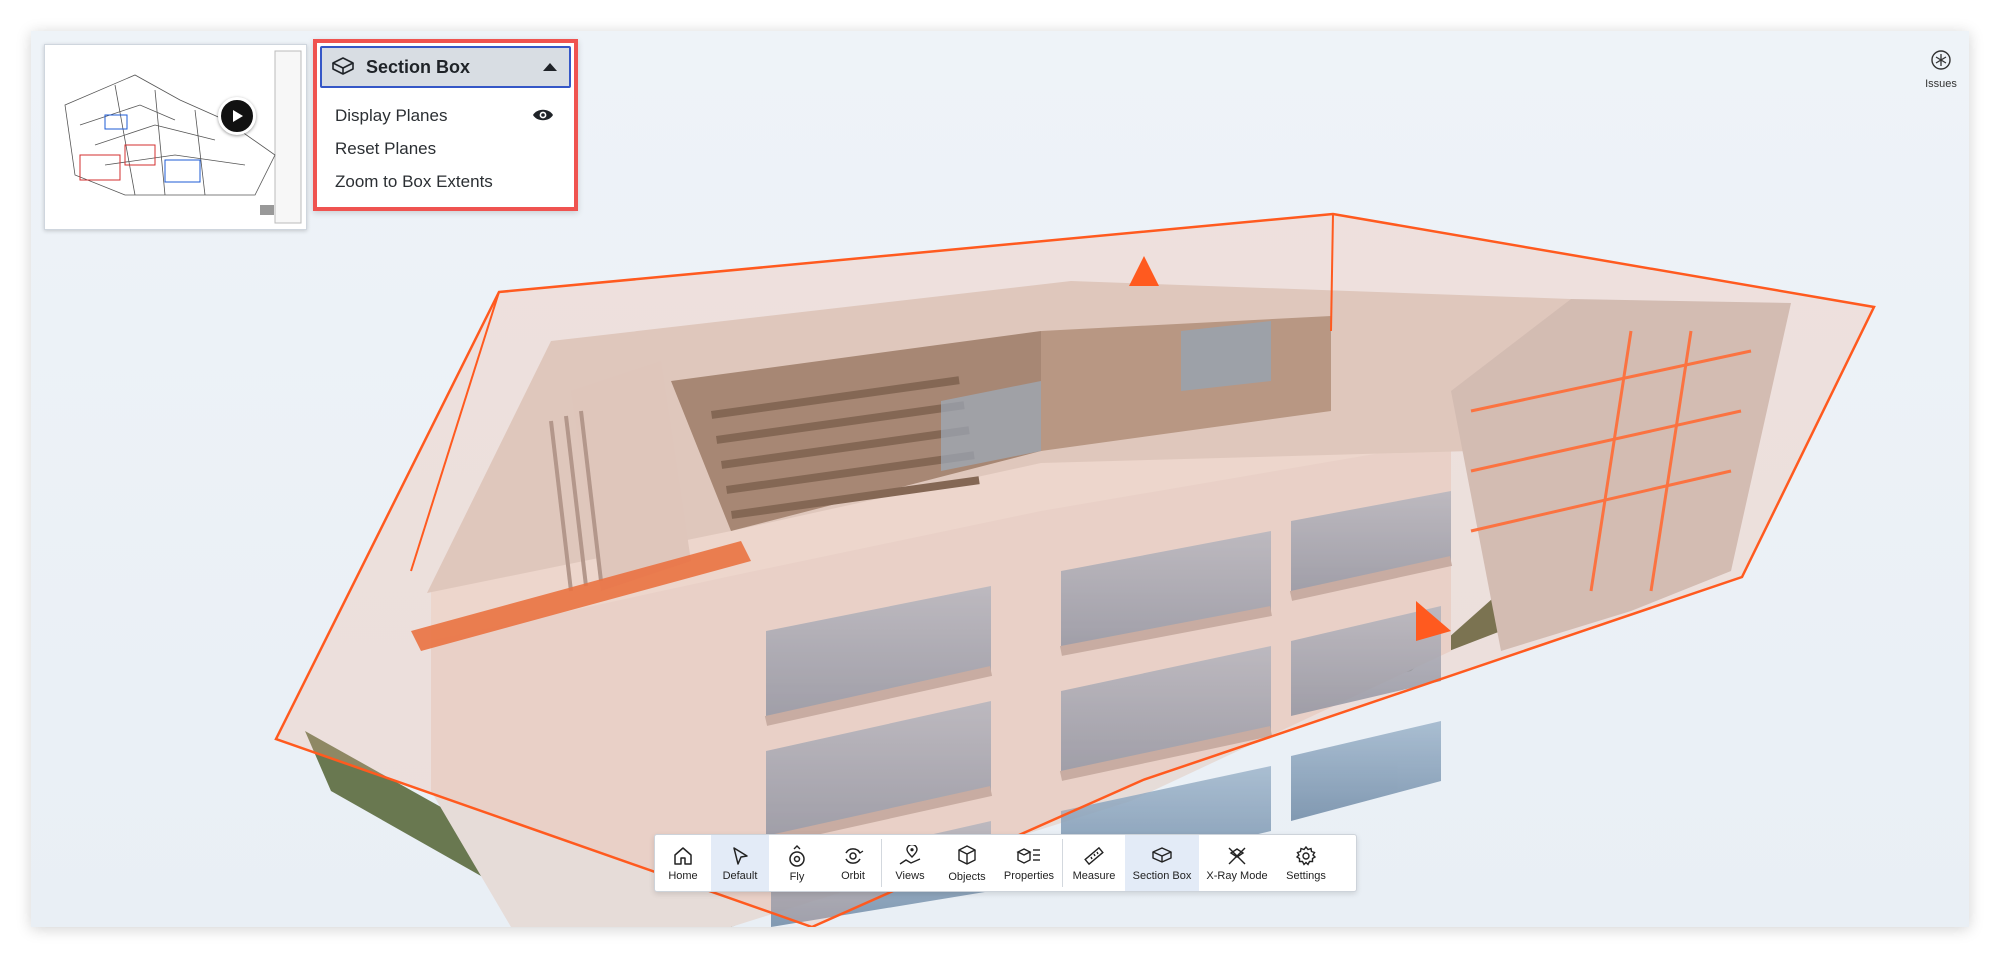  What do you see at coordinates (1094, 875) in the screenshot?
I see `toolbar-label: Measure` at bounding box center [1094, 875].